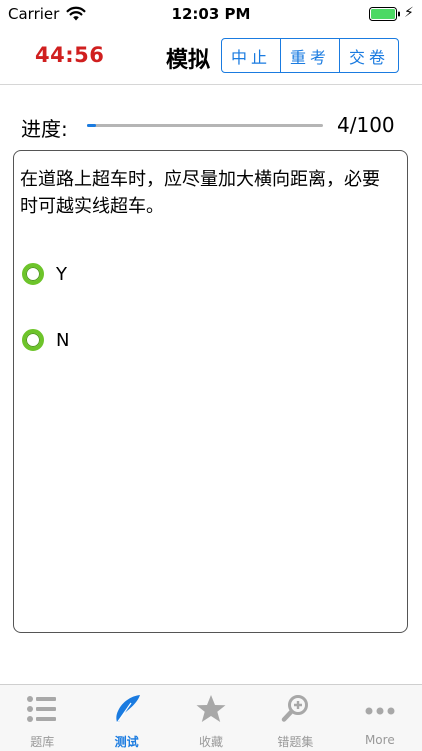 The image size is (422, 751). I want to click on option-y: Y, so click(44, 274).